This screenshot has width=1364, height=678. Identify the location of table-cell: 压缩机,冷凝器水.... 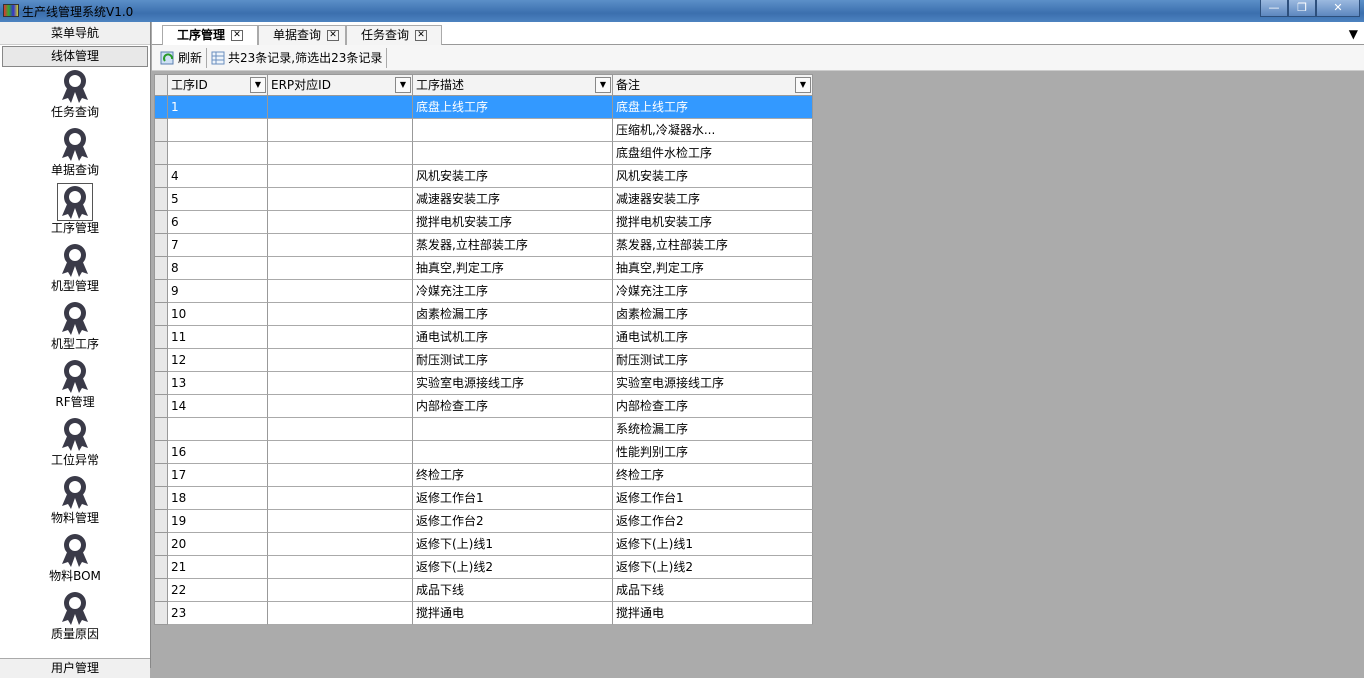
(713, 130).